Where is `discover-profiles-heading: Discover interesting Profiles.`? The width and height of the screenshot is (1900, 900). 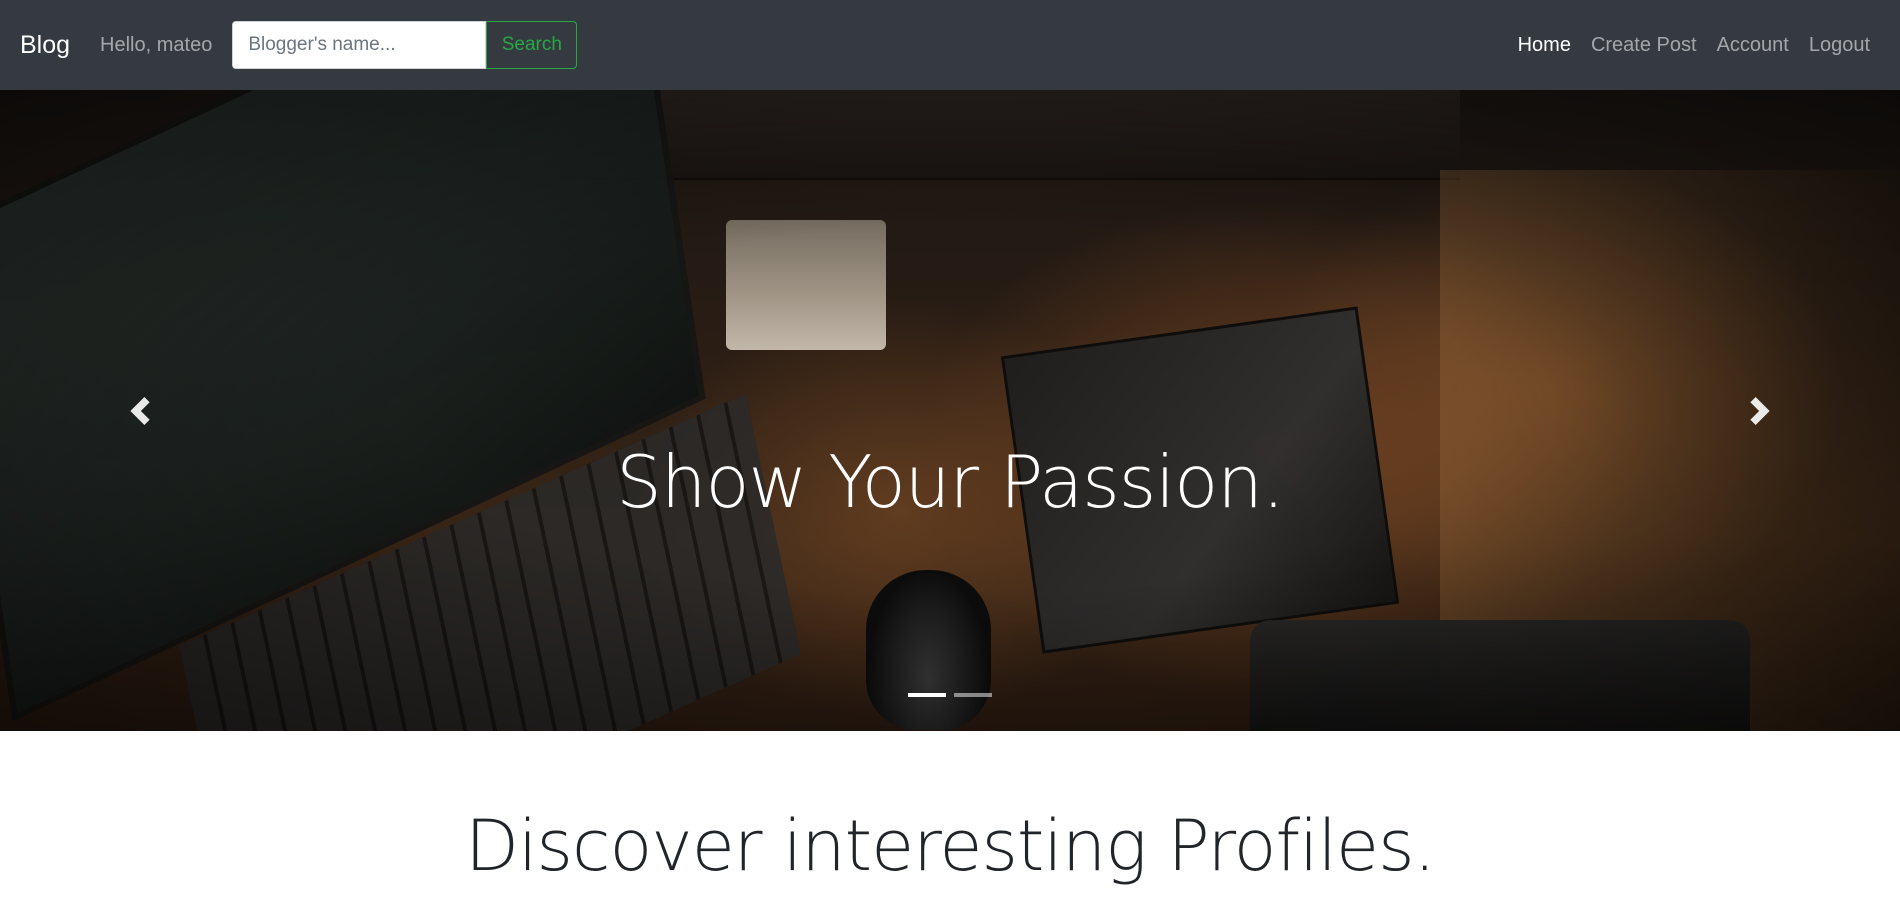 discover-profiles-heading: Discover interesting Profiles. is located at coordinates (950, 846).